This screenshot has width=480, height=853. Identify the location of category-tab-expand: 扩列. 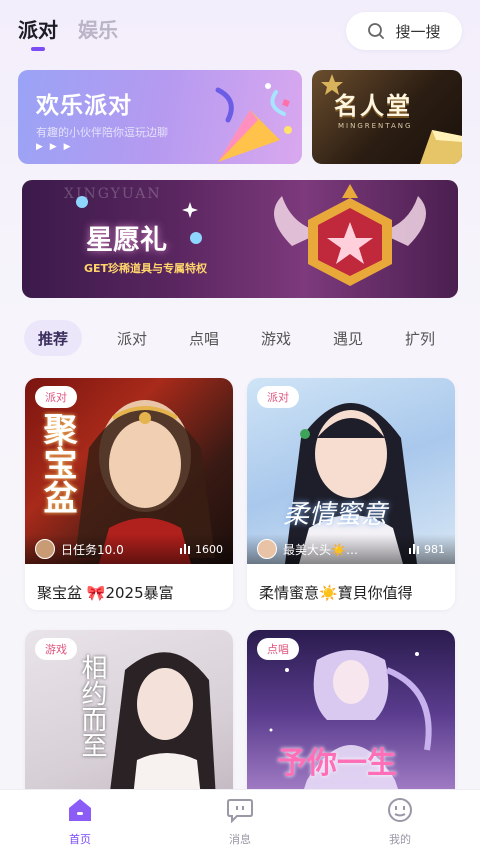
(420, 338).